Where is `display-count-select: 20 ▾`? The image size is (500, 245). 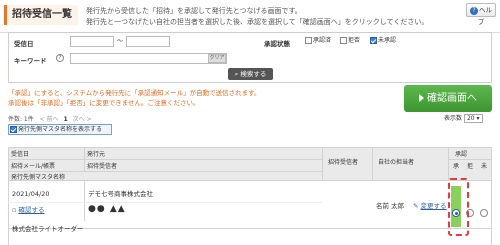
display-count-select: 20 ▾ is located at coordinates (473, 118).